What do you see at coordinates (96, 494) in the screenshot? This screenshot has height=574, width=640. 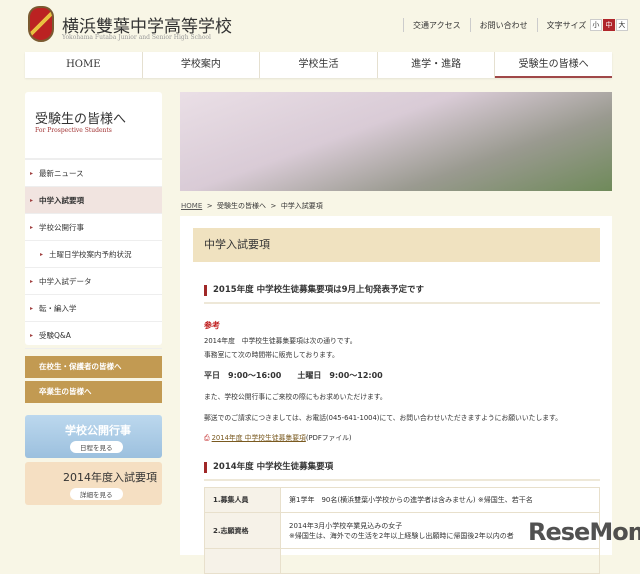 I see `admission-banner-button: 詳細を見る` at bounding box center [96, 494].